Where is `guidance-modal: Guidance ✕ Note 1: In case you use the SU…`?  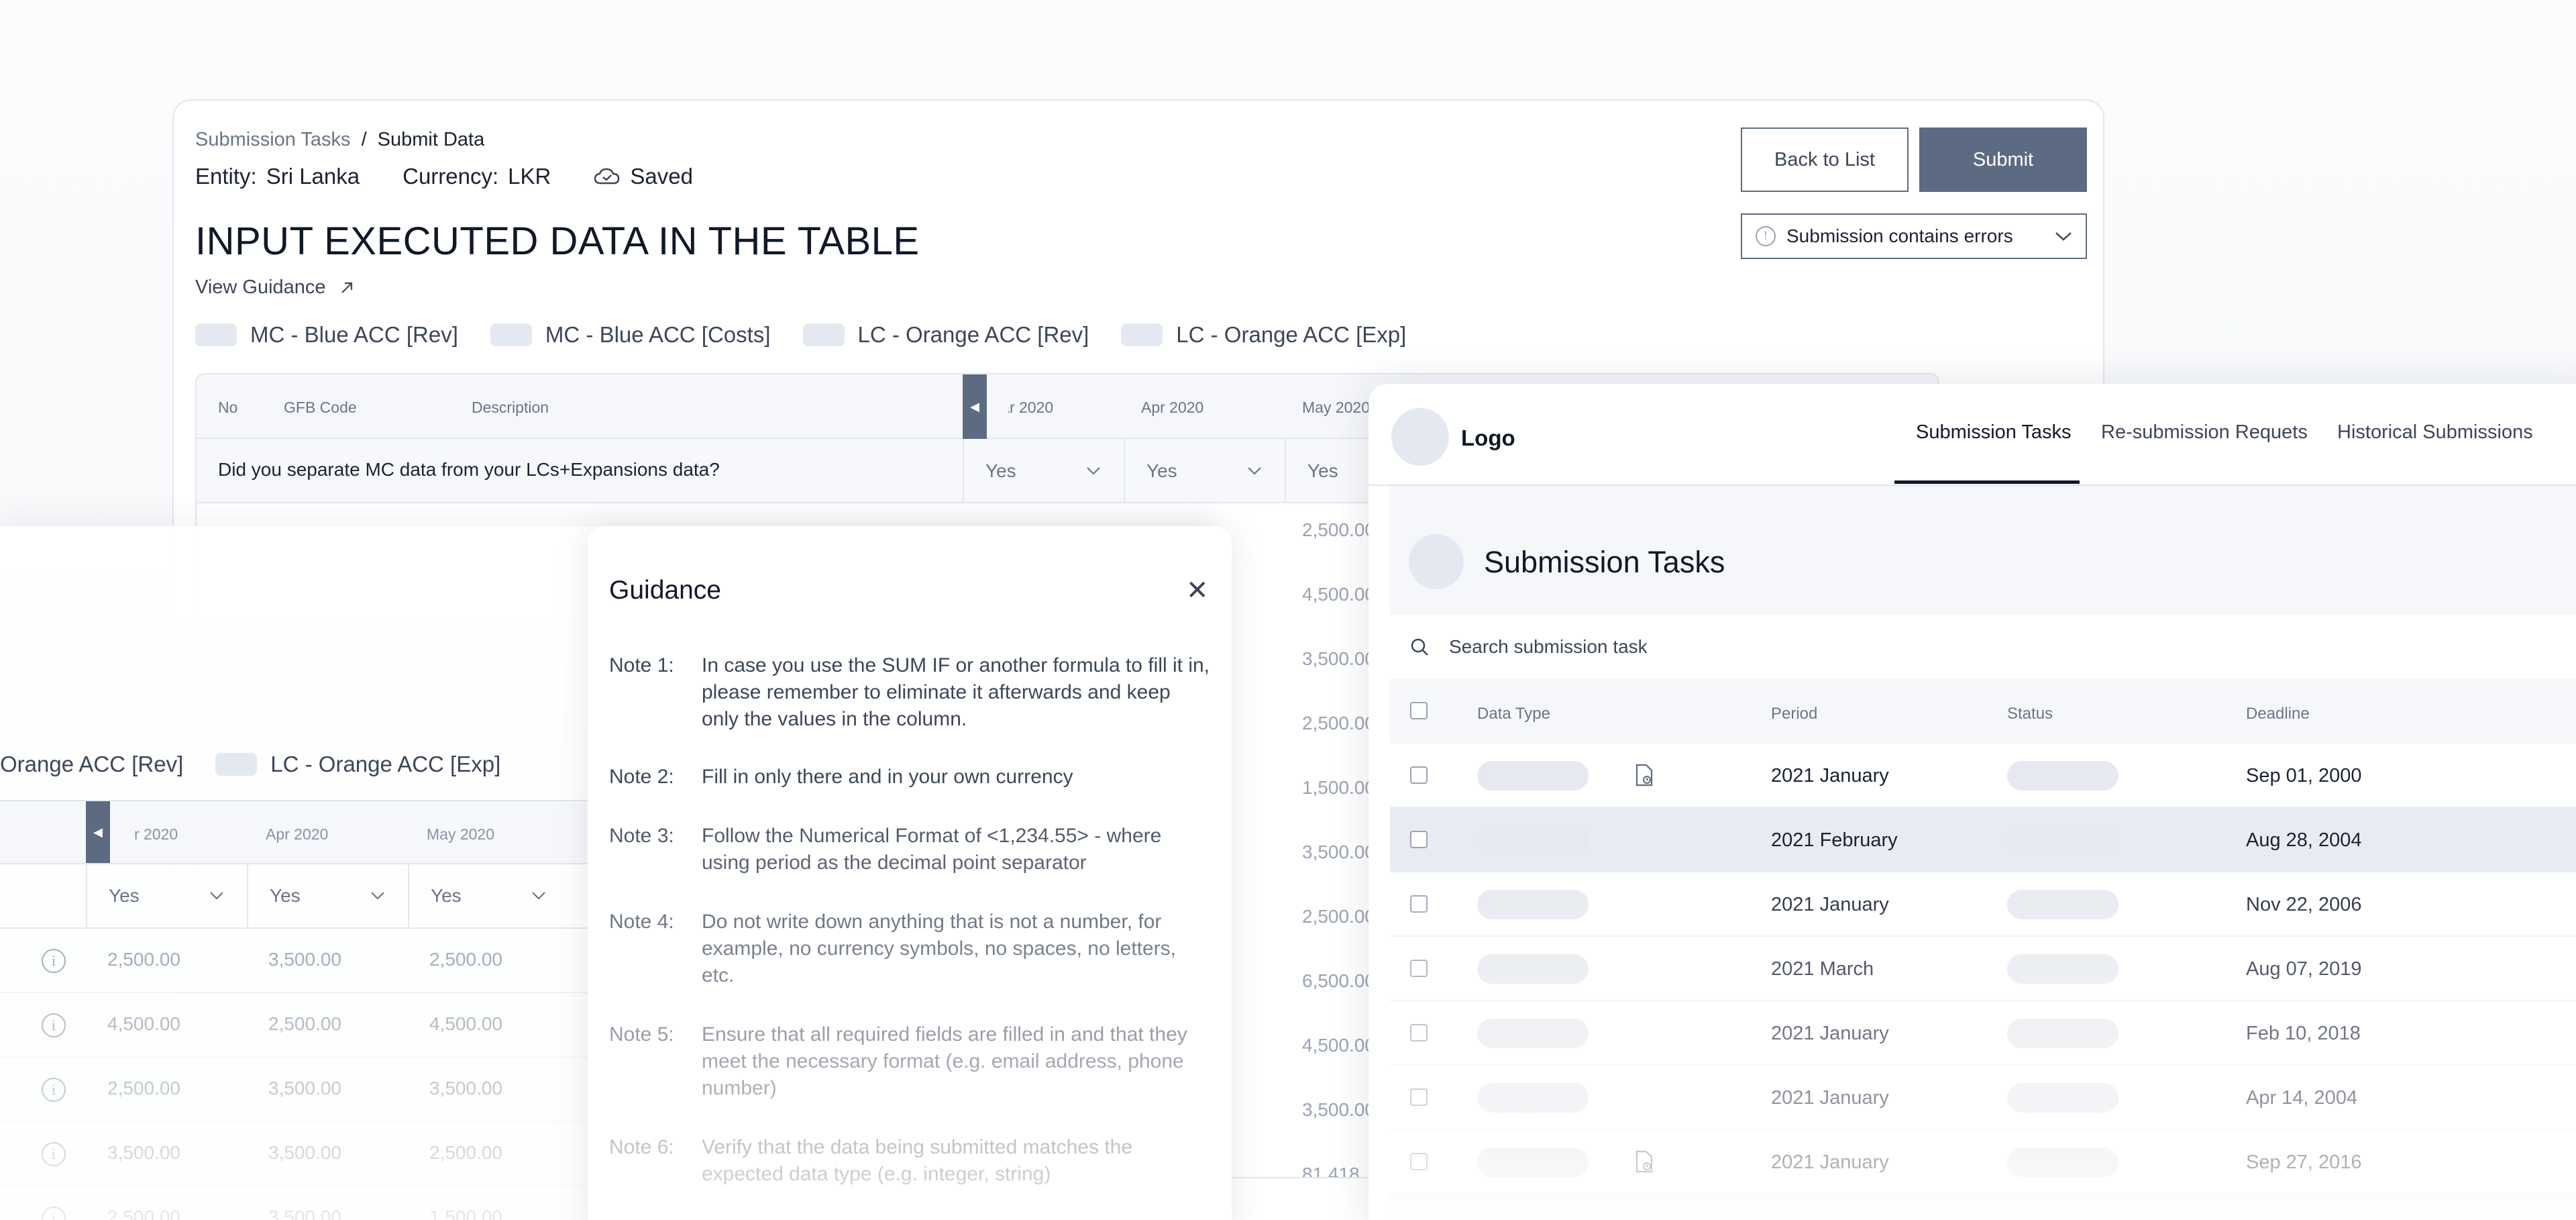
guidance-modal: Guidance ✕ Note 1: In case you use the SU… is located at coordinates (910, 873).